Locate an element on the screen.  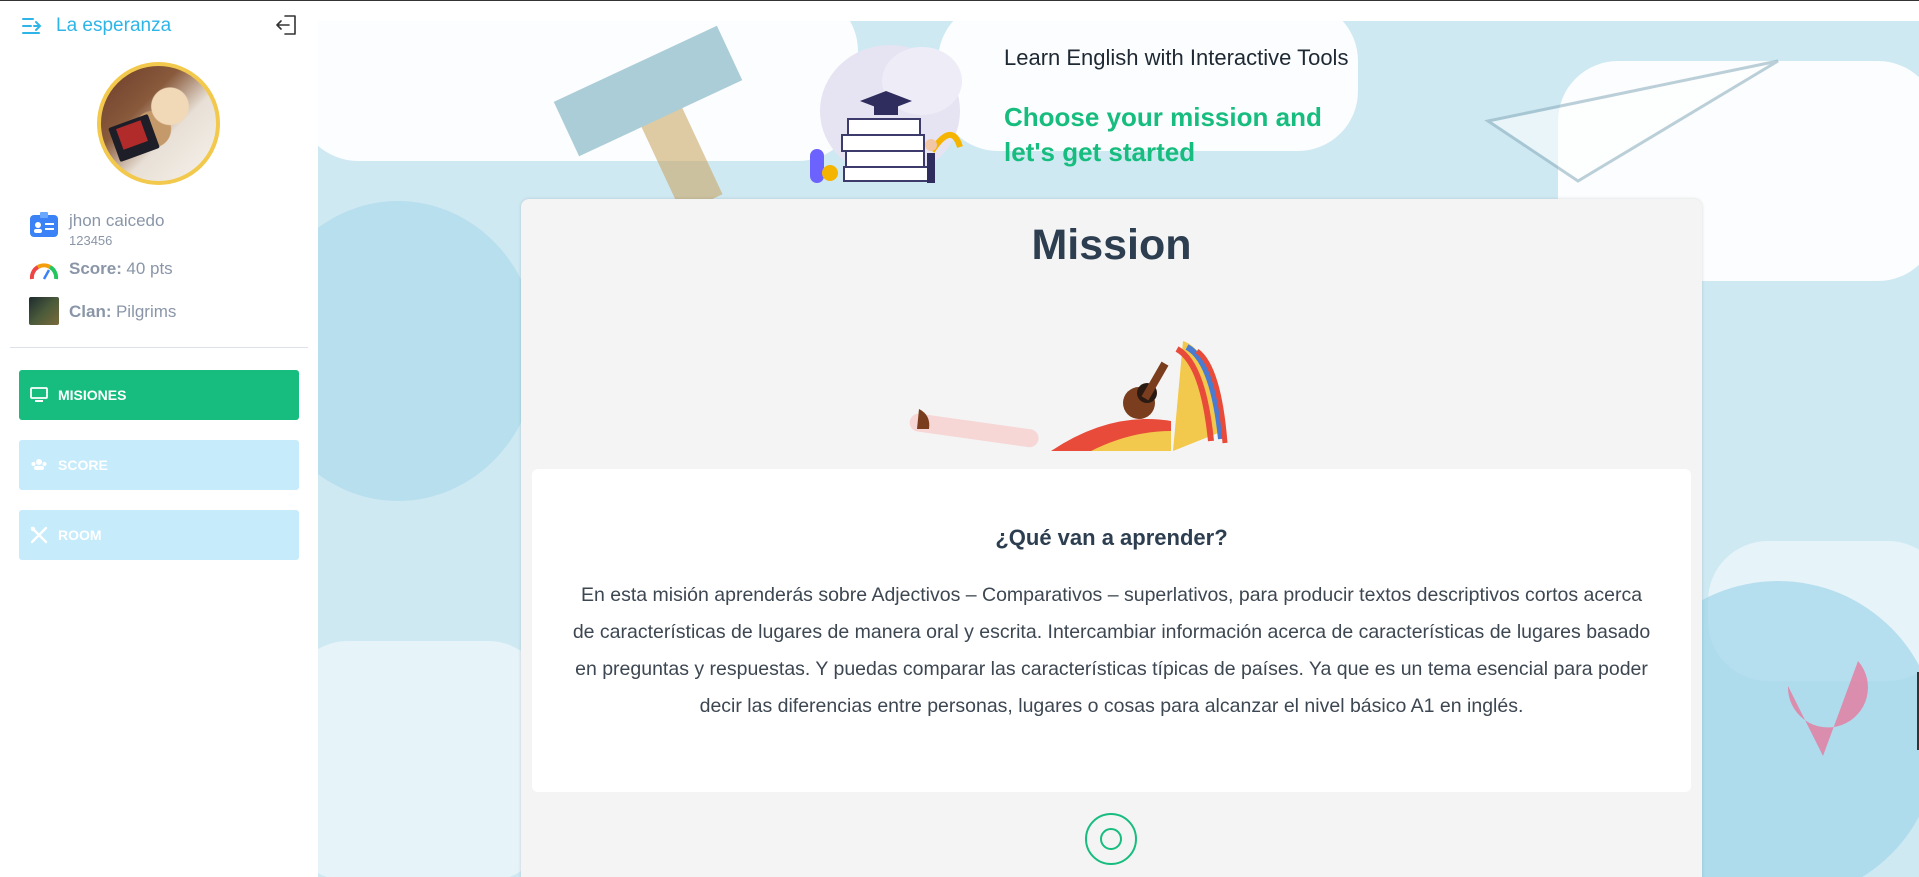
nav-score-button: SCORE is located at coordinates (159, 465).